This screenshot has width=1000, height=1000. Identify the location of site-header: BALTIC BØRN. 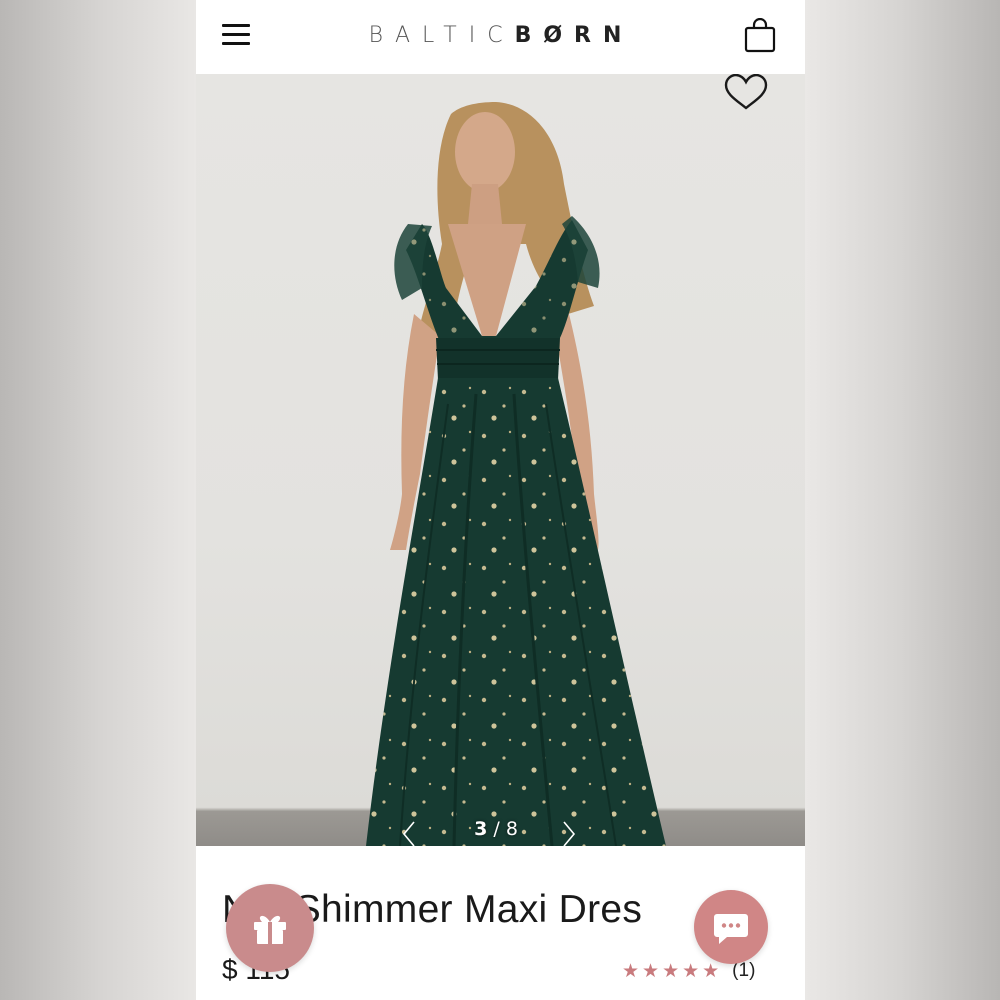
(500, 37).